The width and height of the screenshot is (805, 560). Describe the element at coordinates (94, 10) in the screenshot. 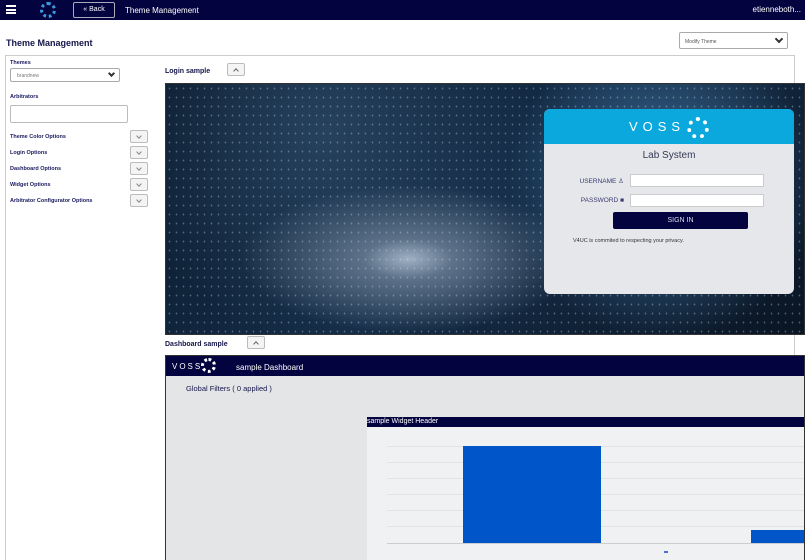

I see `back-button: « Back` at that location.